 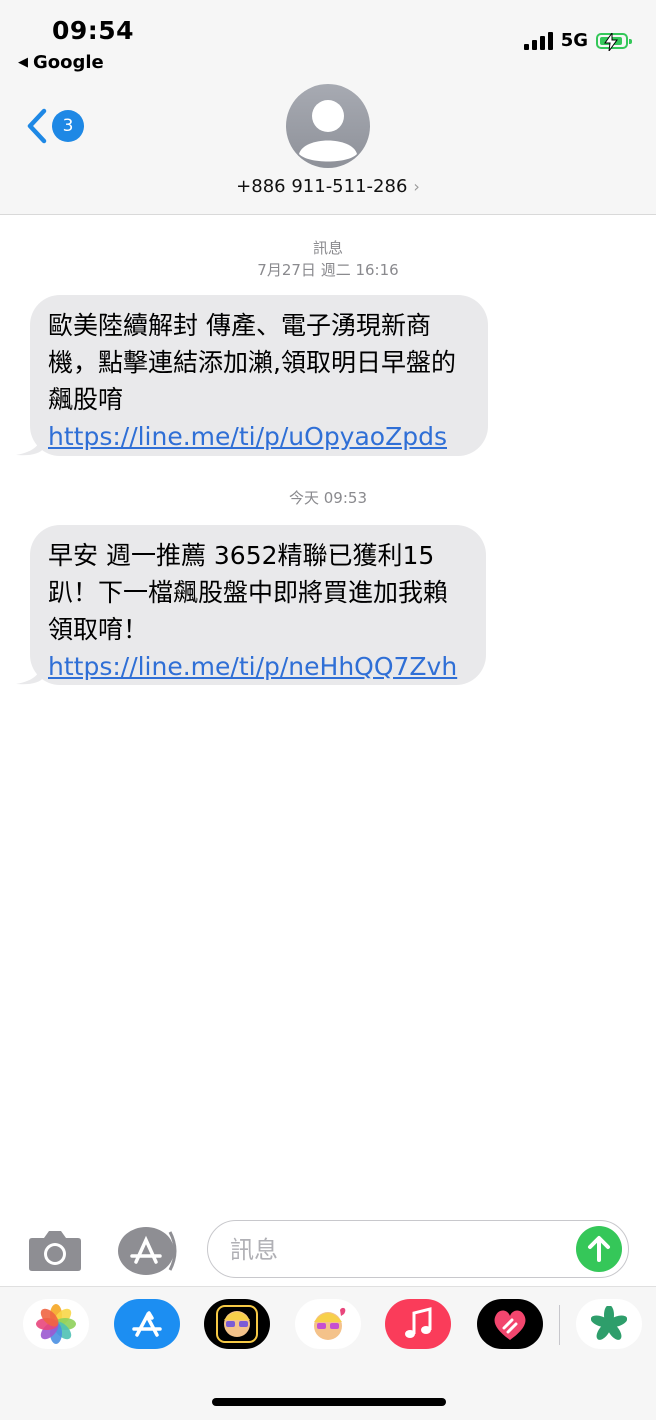 I want to click on photos-icon, so click(x=56, y=1324).